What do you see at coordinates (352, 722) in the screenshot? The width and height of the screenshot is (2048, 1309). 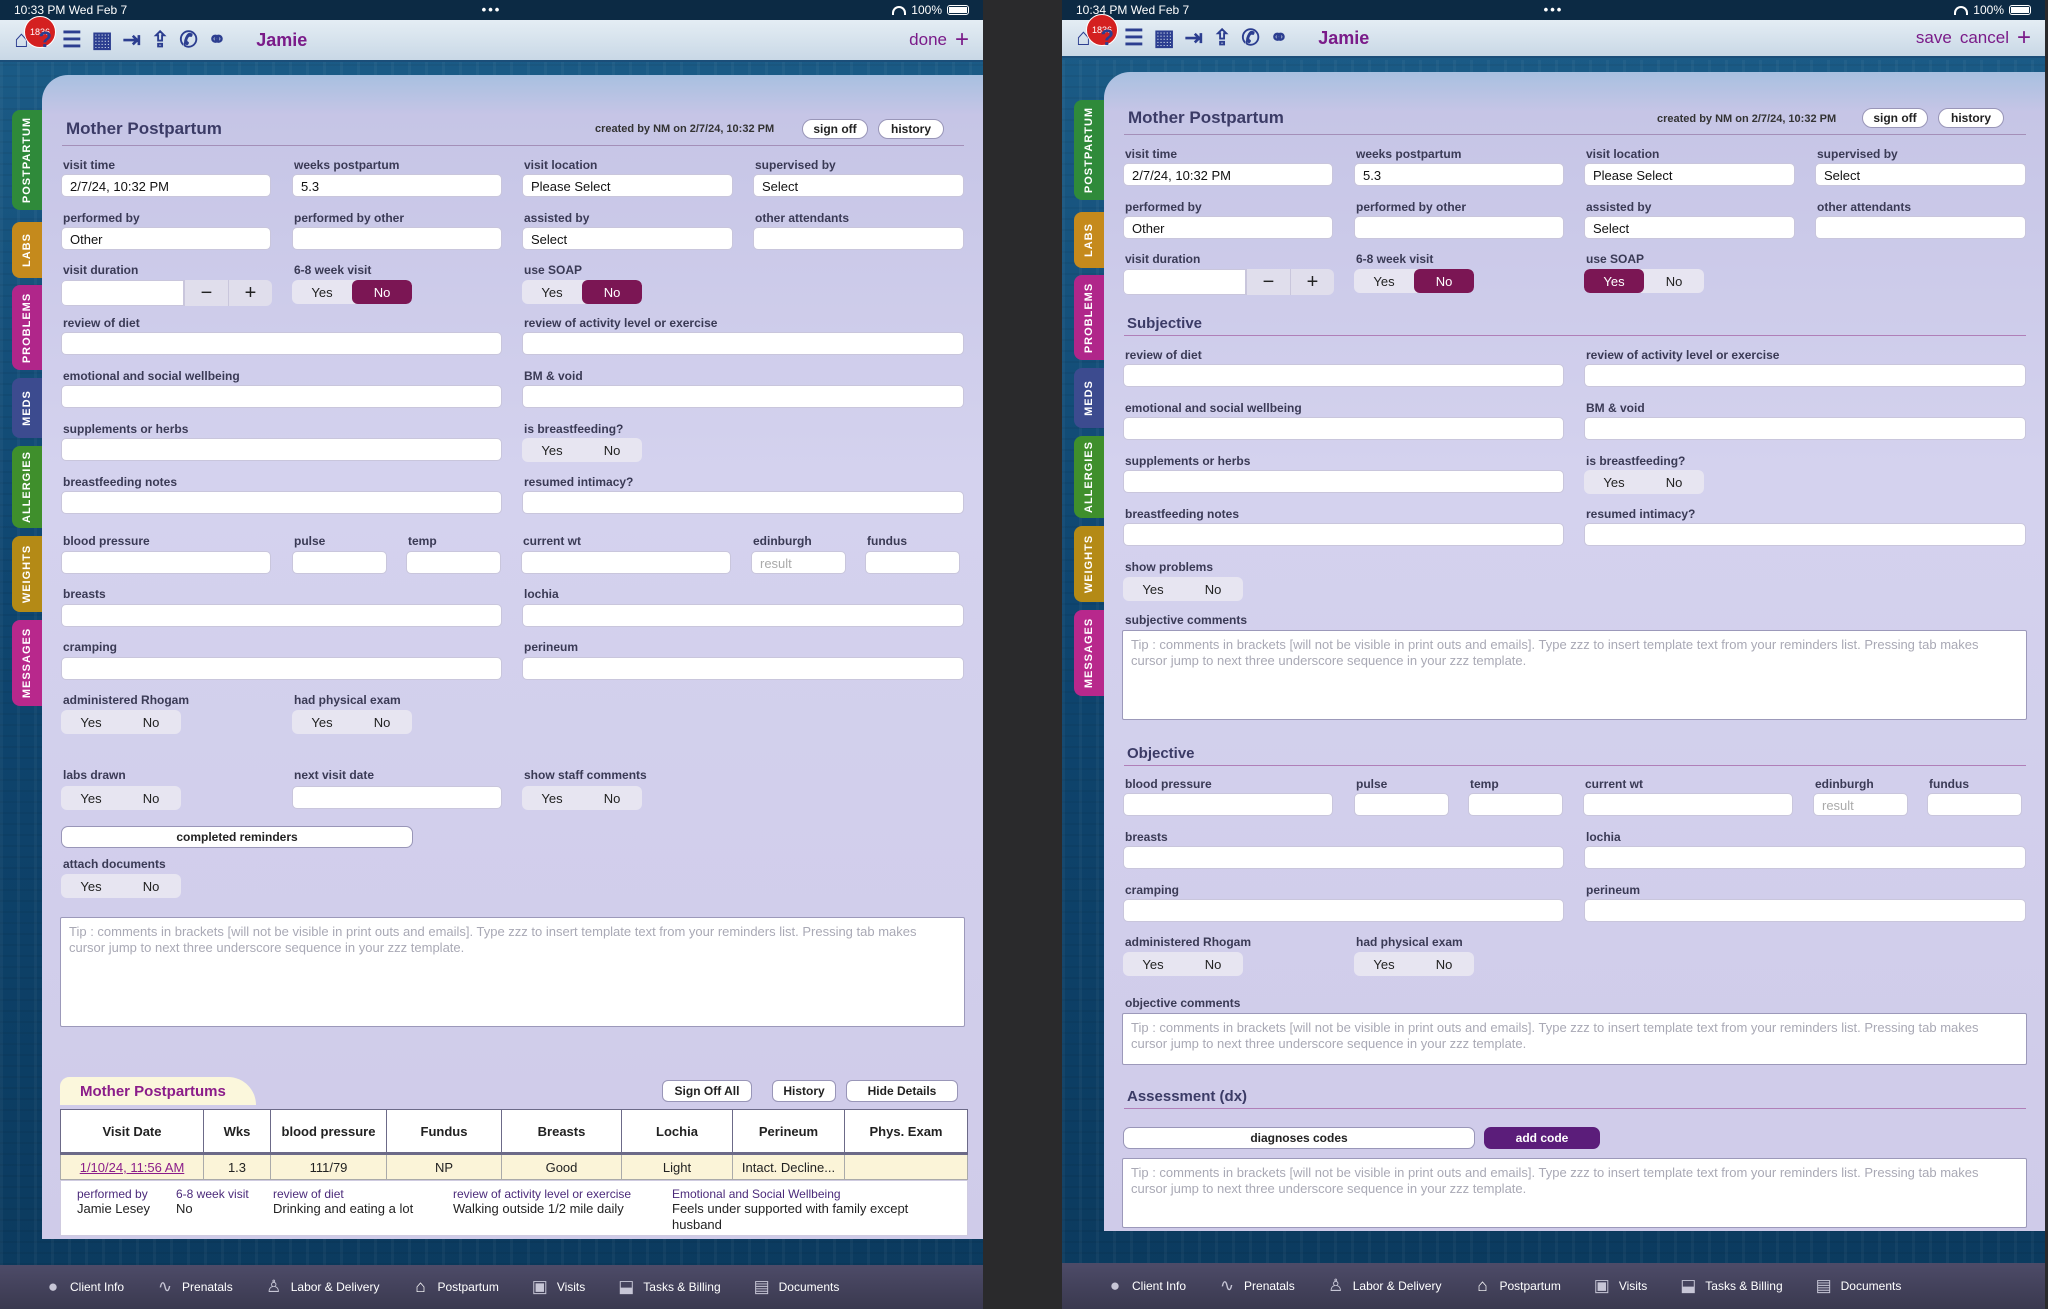 I see `physical-exam-toggle: Yes No` at bounding box center [352, 722].